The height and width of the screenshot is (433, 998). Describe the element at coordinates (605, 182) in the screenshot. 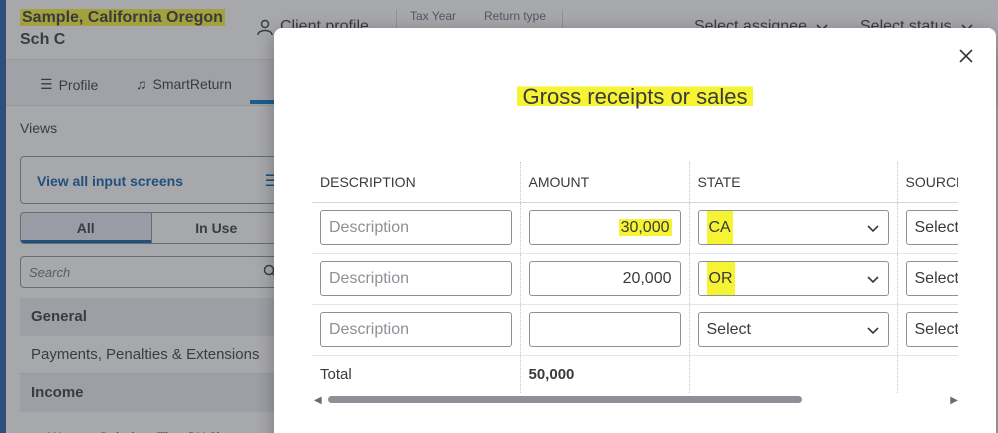

I see `column-header-amount: AMOUNT` at that location.